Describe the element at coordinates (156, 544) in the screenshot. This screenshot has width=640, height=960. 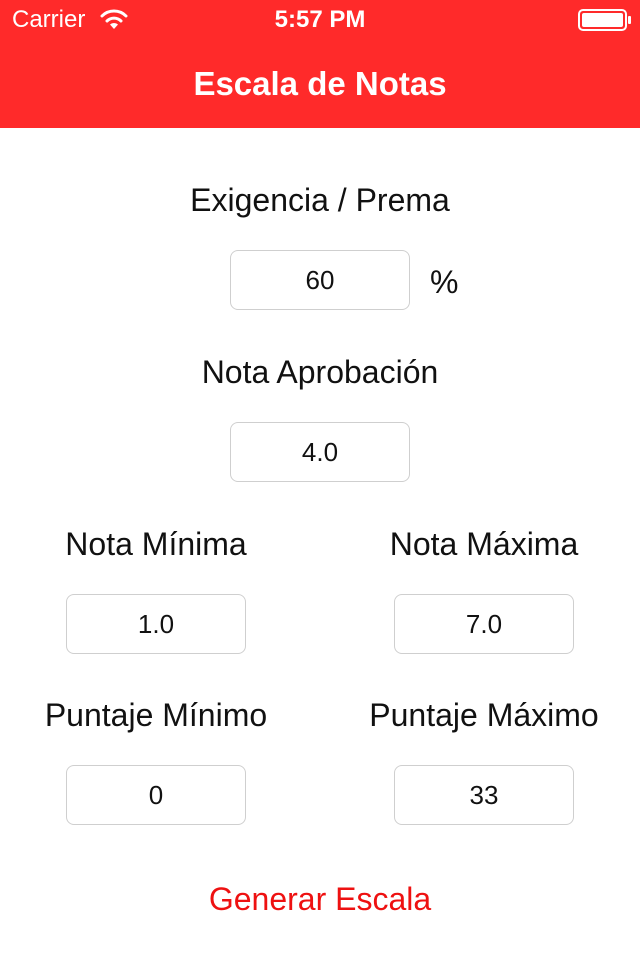
I see `nota-minima-label: Nota Mínima` at that location.